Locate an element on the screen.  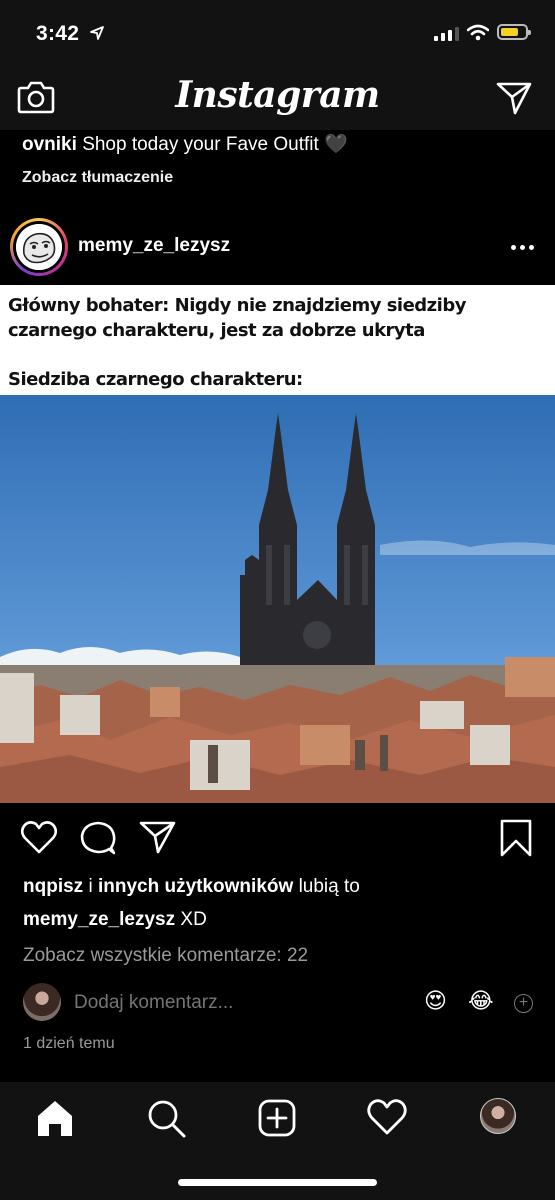
more-options-icon is located at coordinates (522, 247).